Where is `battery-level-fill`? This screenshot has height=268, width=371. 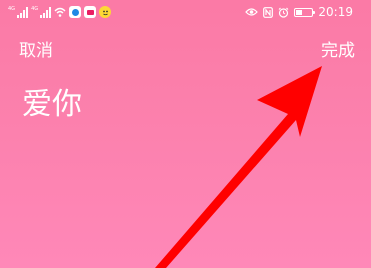 battery-level-fill is located at coordinates (299, 12).